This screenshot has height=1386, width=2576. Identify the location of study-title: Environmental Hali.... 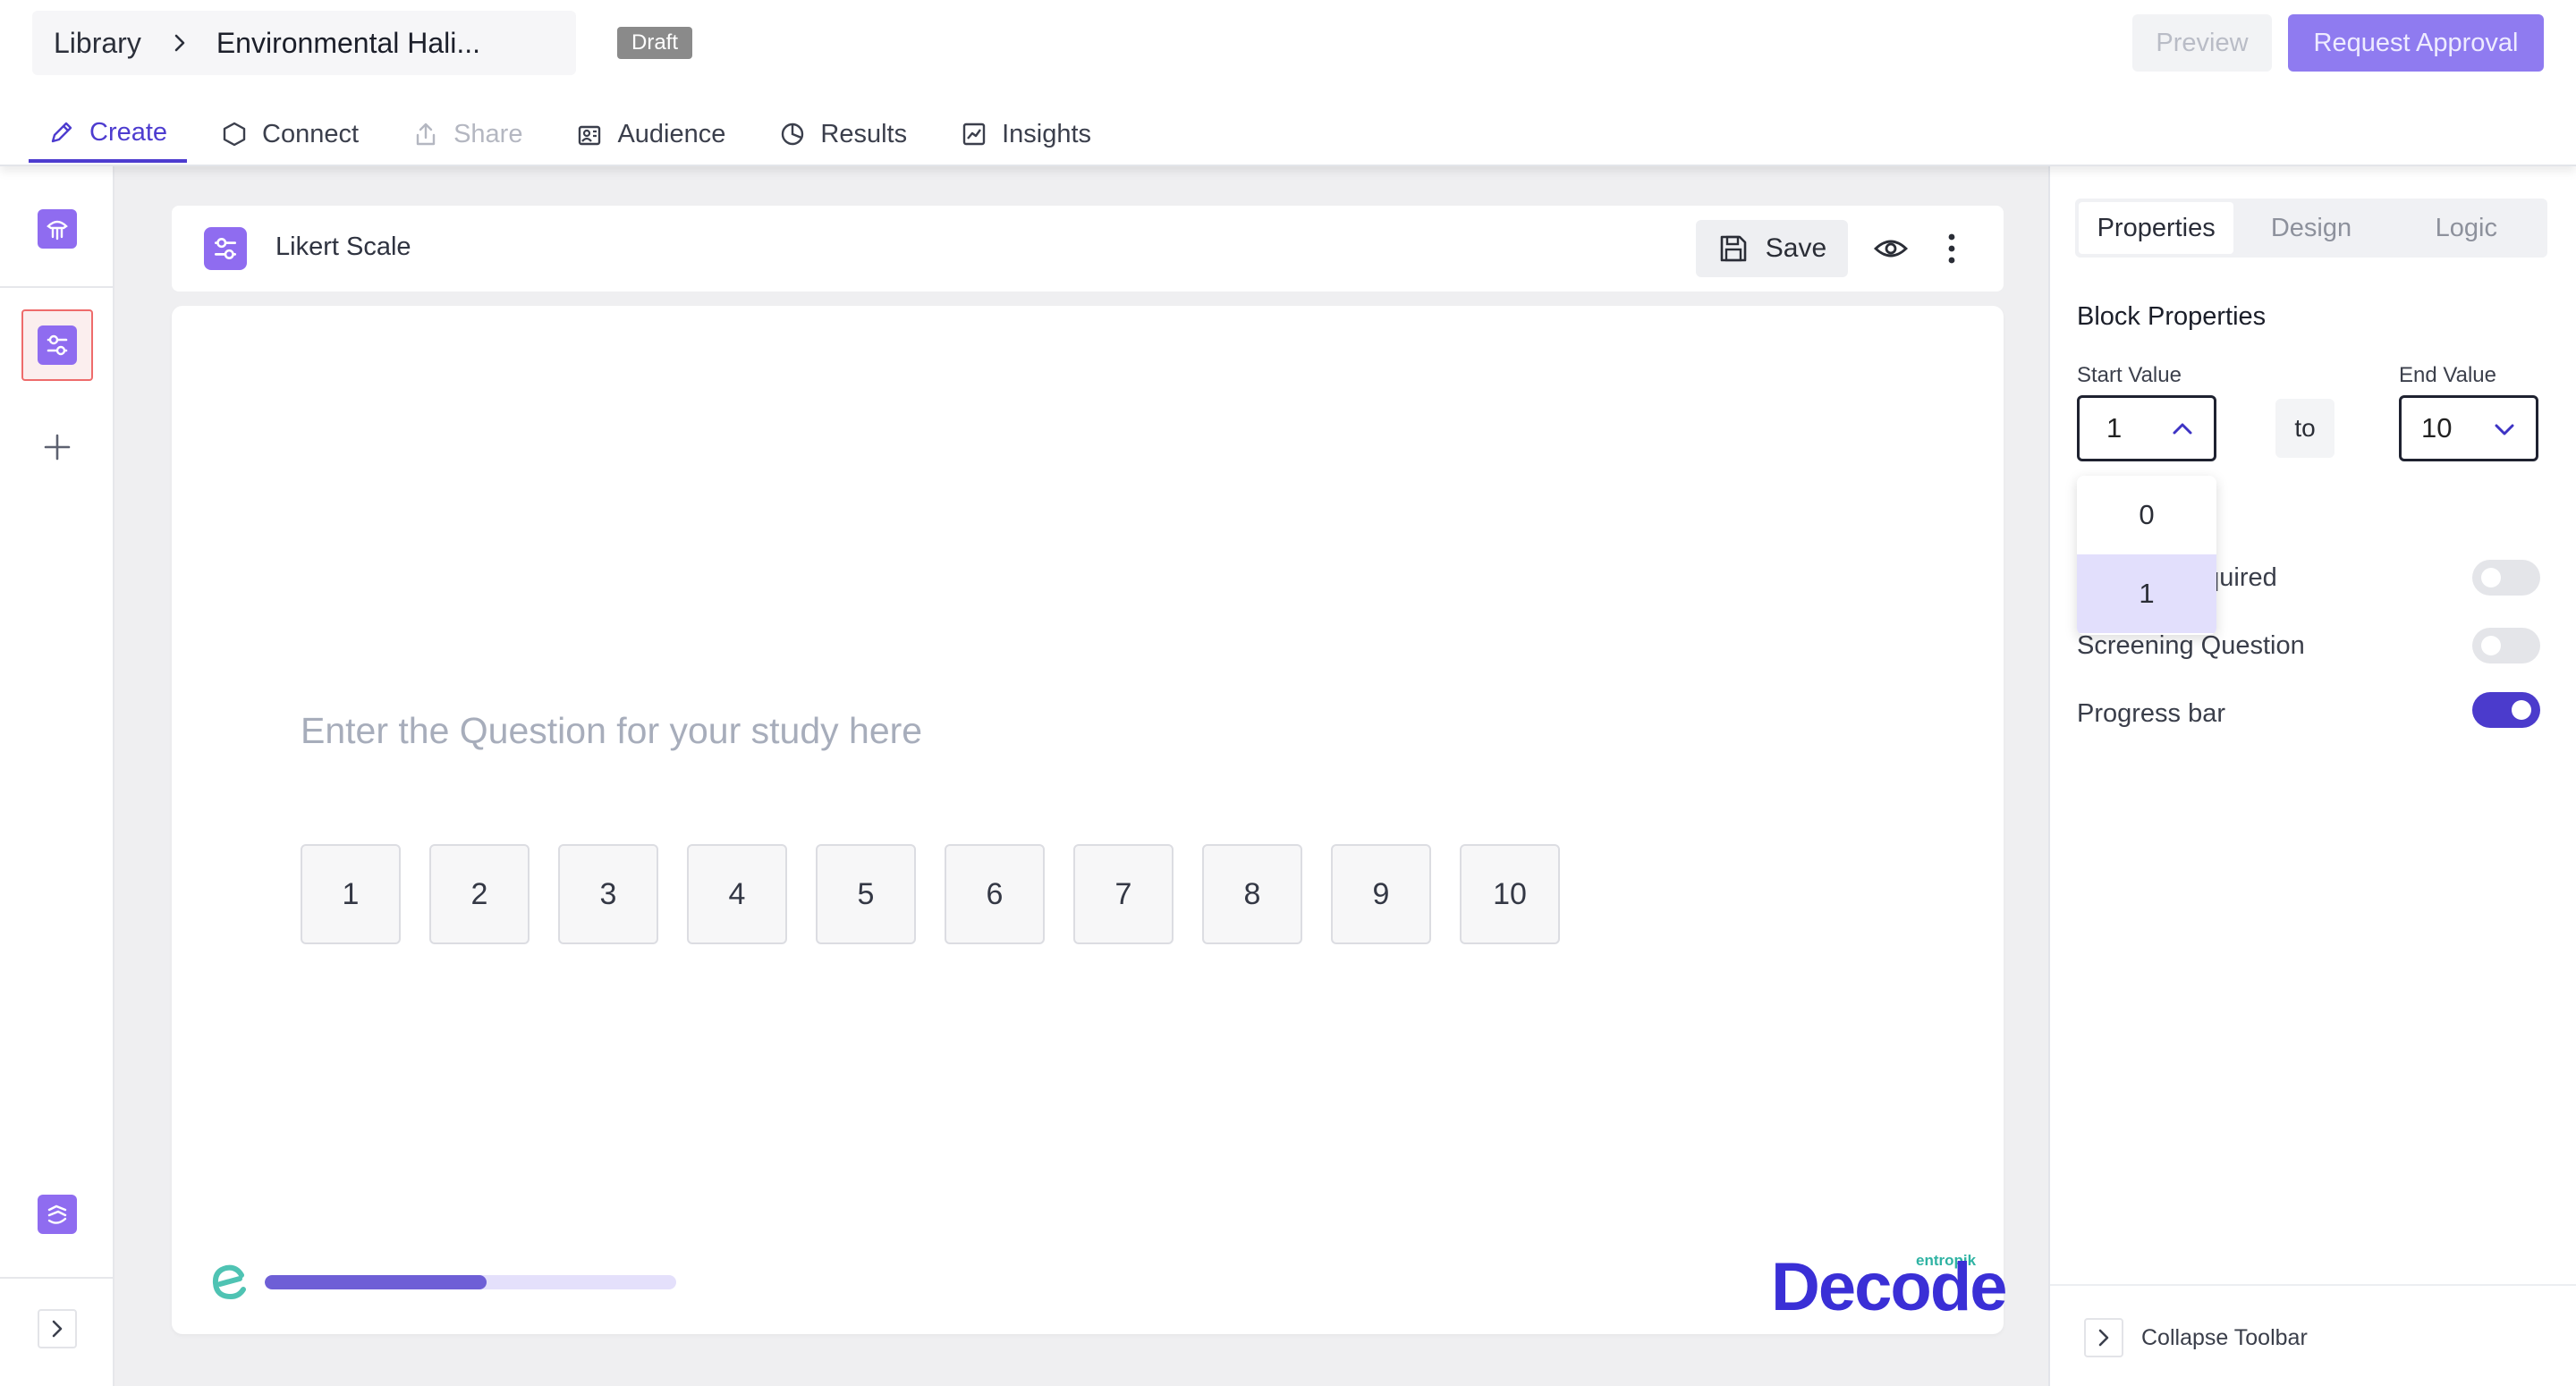
(348, 43).